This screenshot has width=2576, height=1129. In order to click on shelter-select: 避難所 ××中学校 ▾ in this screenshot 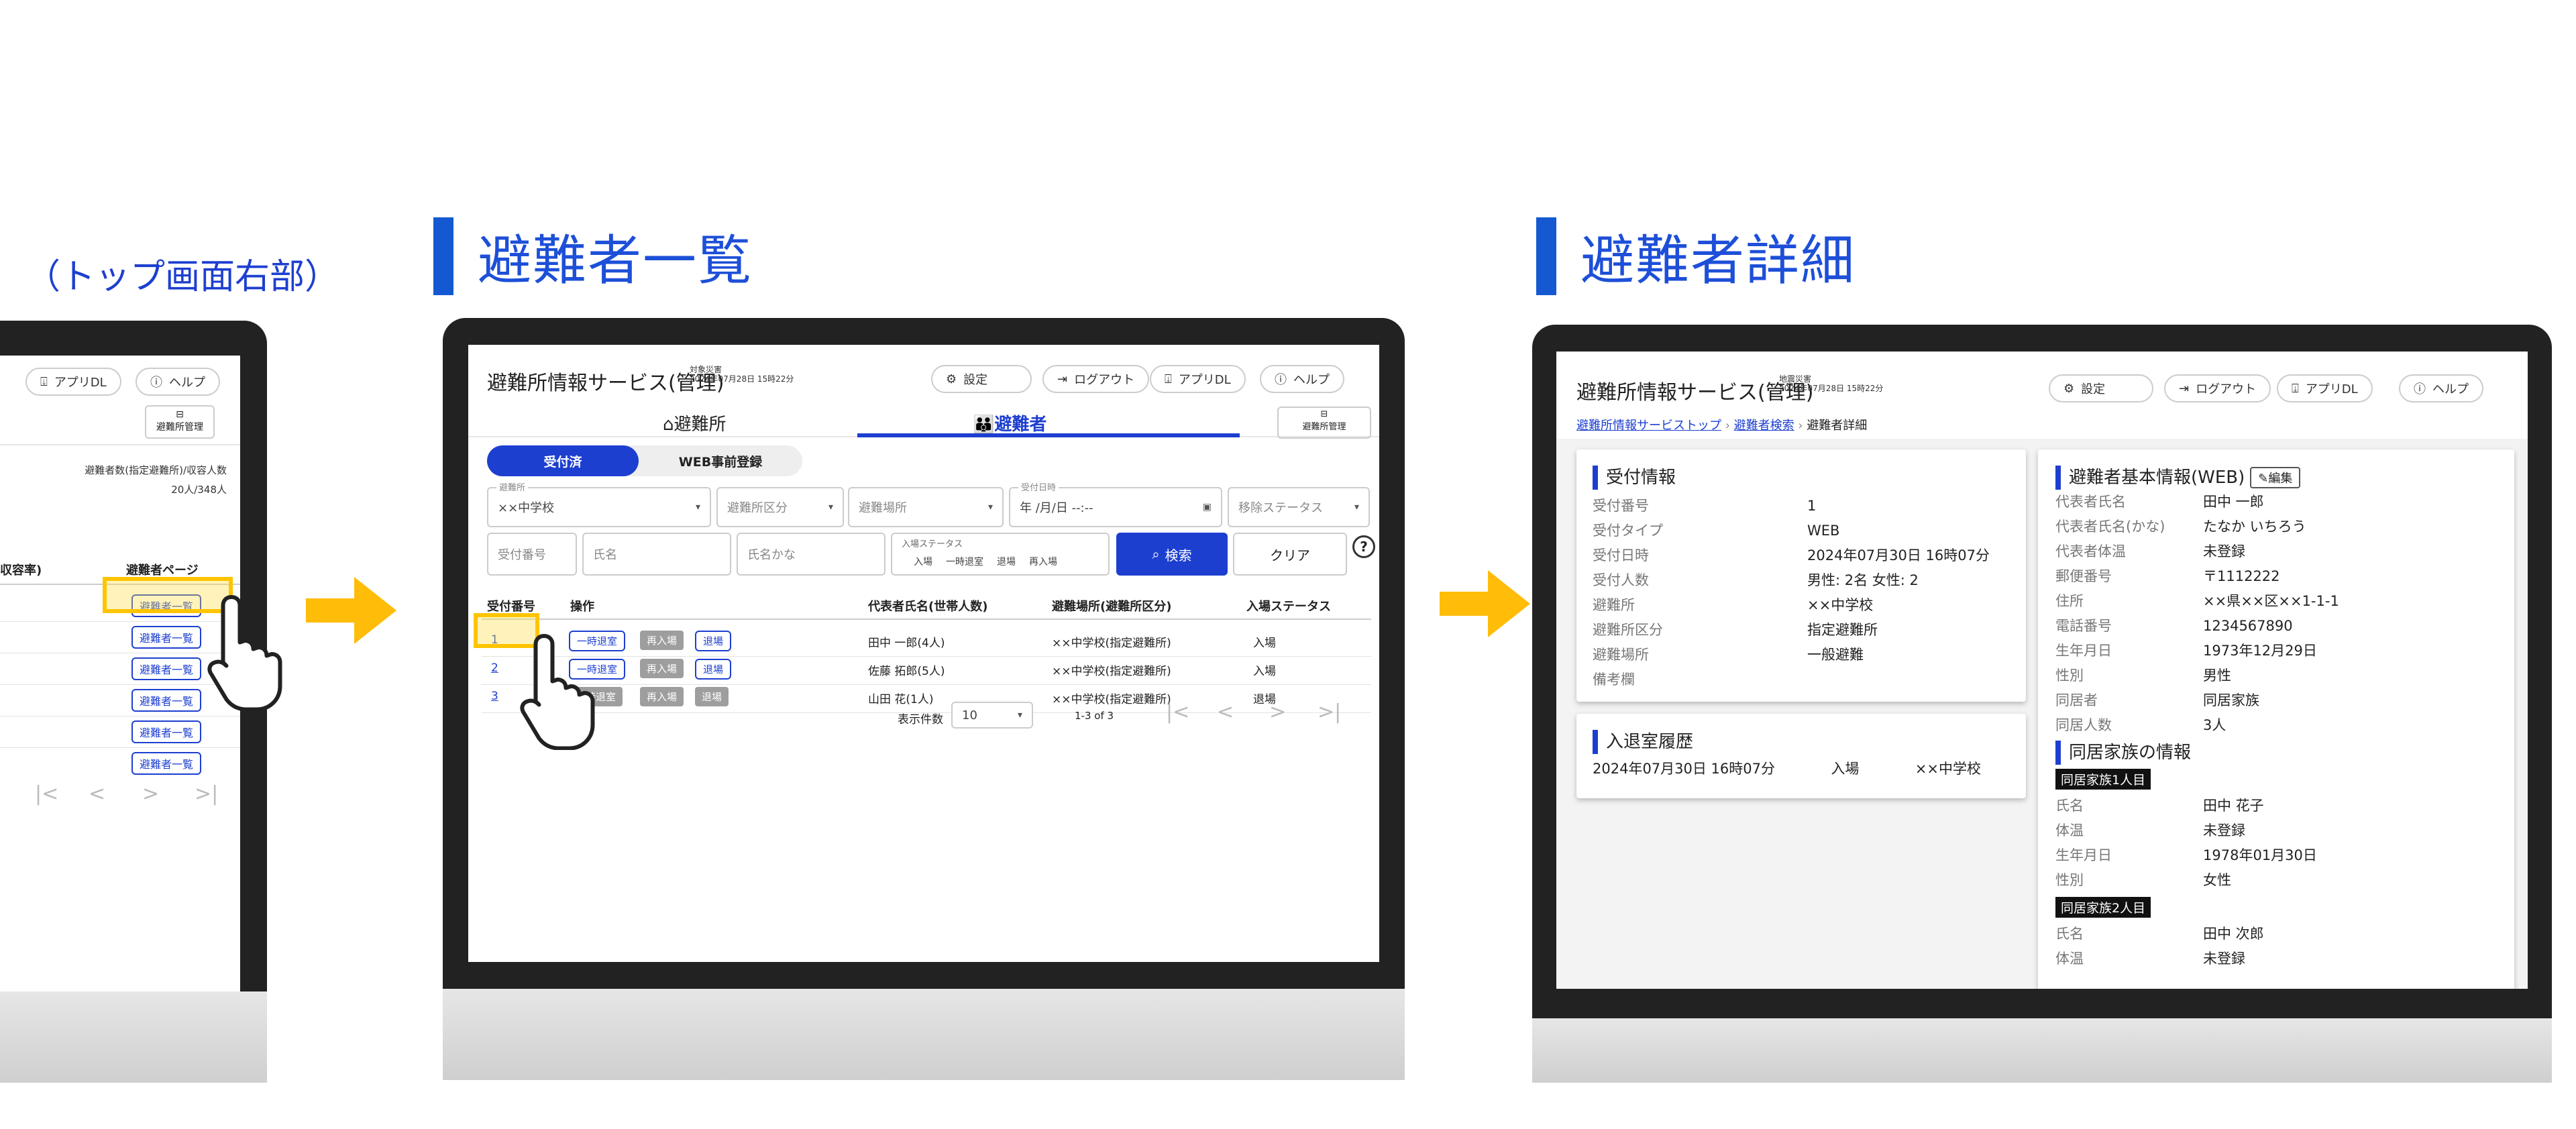, I will do `click(599, 504)`.